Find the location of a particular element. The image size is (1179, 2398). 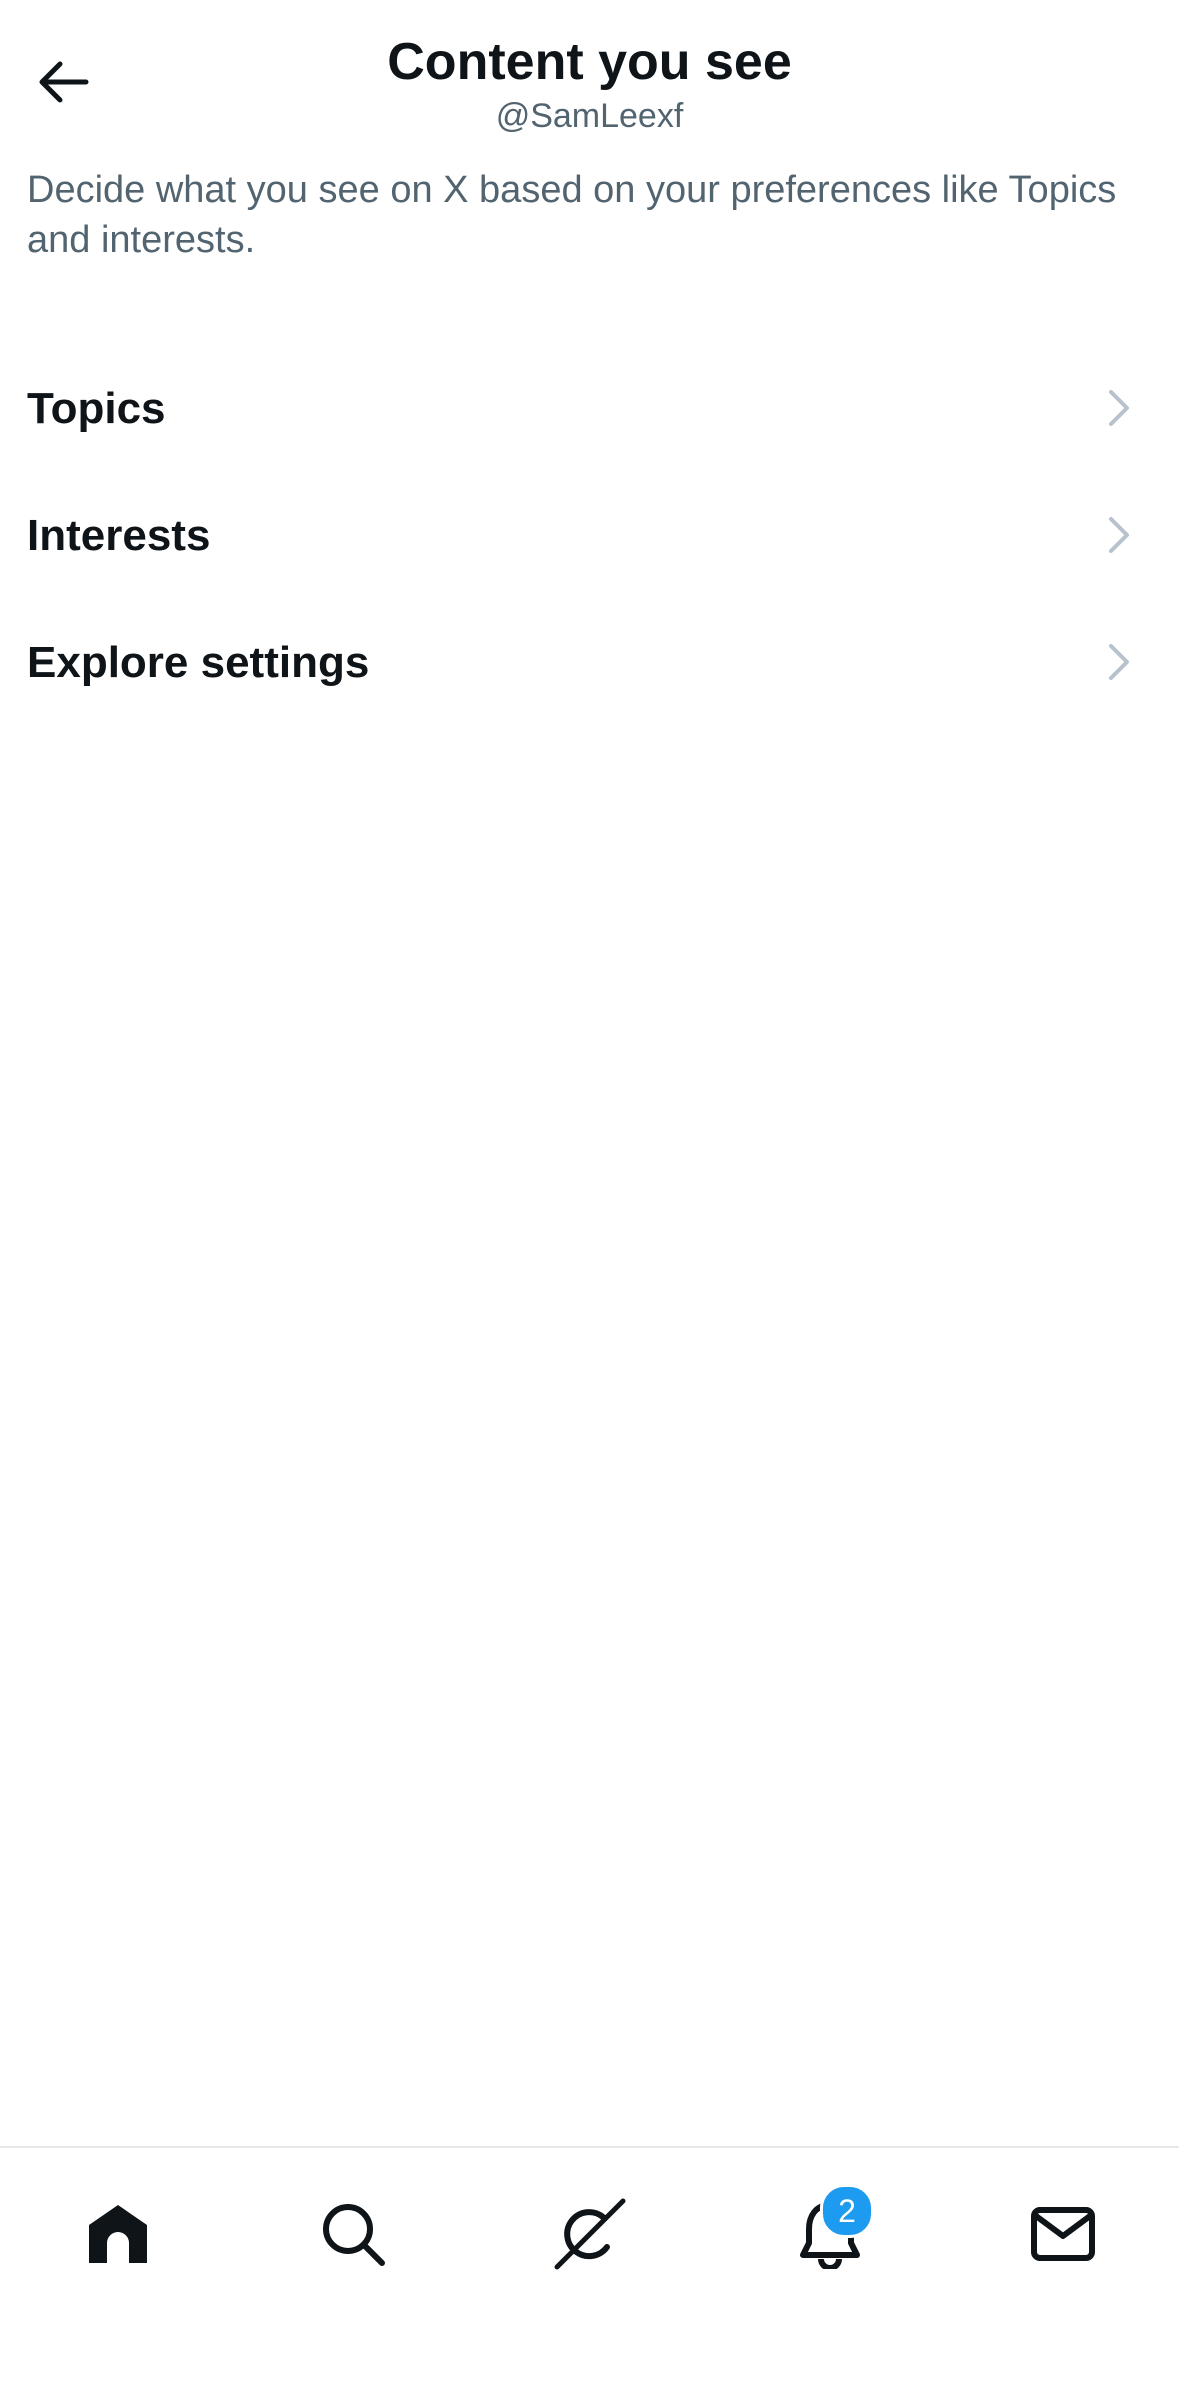

tab-messages is located at coordinates (1063, 2234).